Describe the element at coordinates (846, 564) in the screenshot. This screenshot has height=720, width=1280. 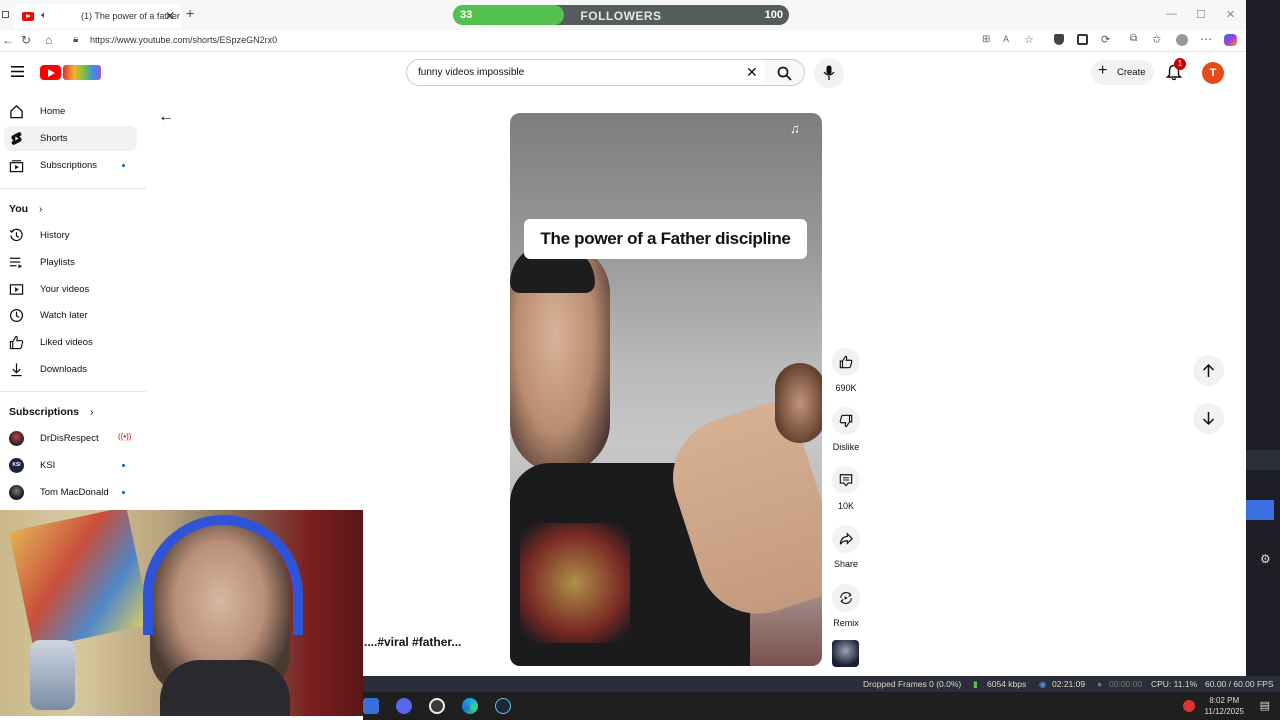
I see `share-label: Share` at that location.